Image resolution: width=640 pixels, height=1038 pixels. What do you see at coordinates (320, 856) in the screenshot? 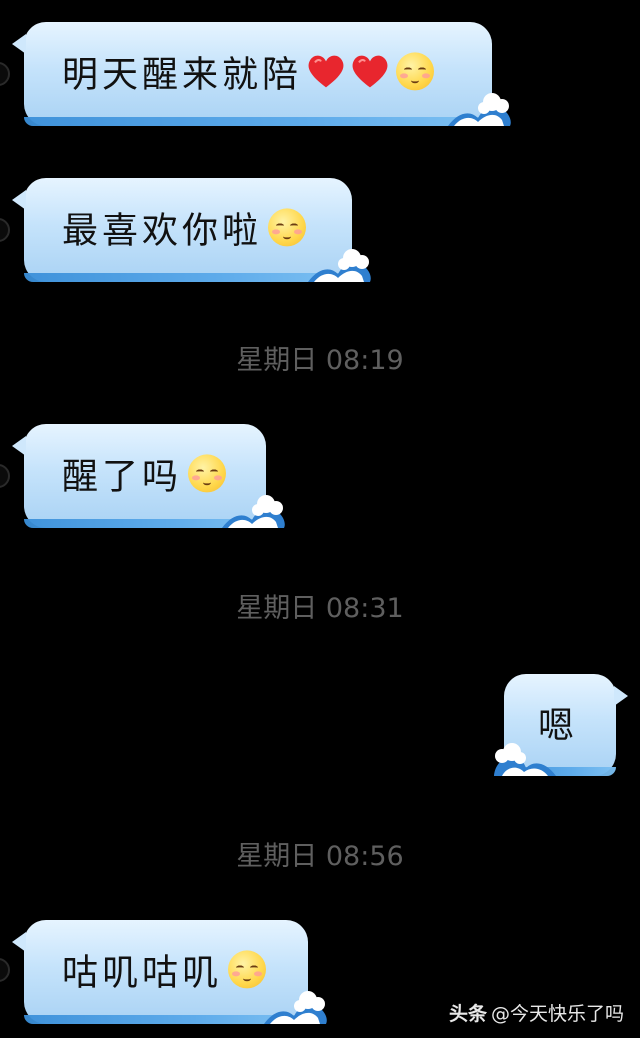
I see `timestamp: 星期日 08:56` at bounding box center [320, 856].